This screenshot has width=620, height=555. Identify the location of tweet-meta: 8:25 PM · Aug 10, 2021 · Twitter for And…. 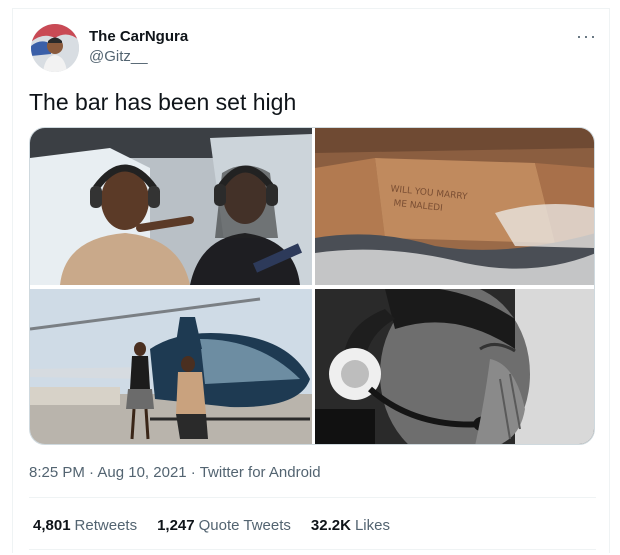
(175, 472).